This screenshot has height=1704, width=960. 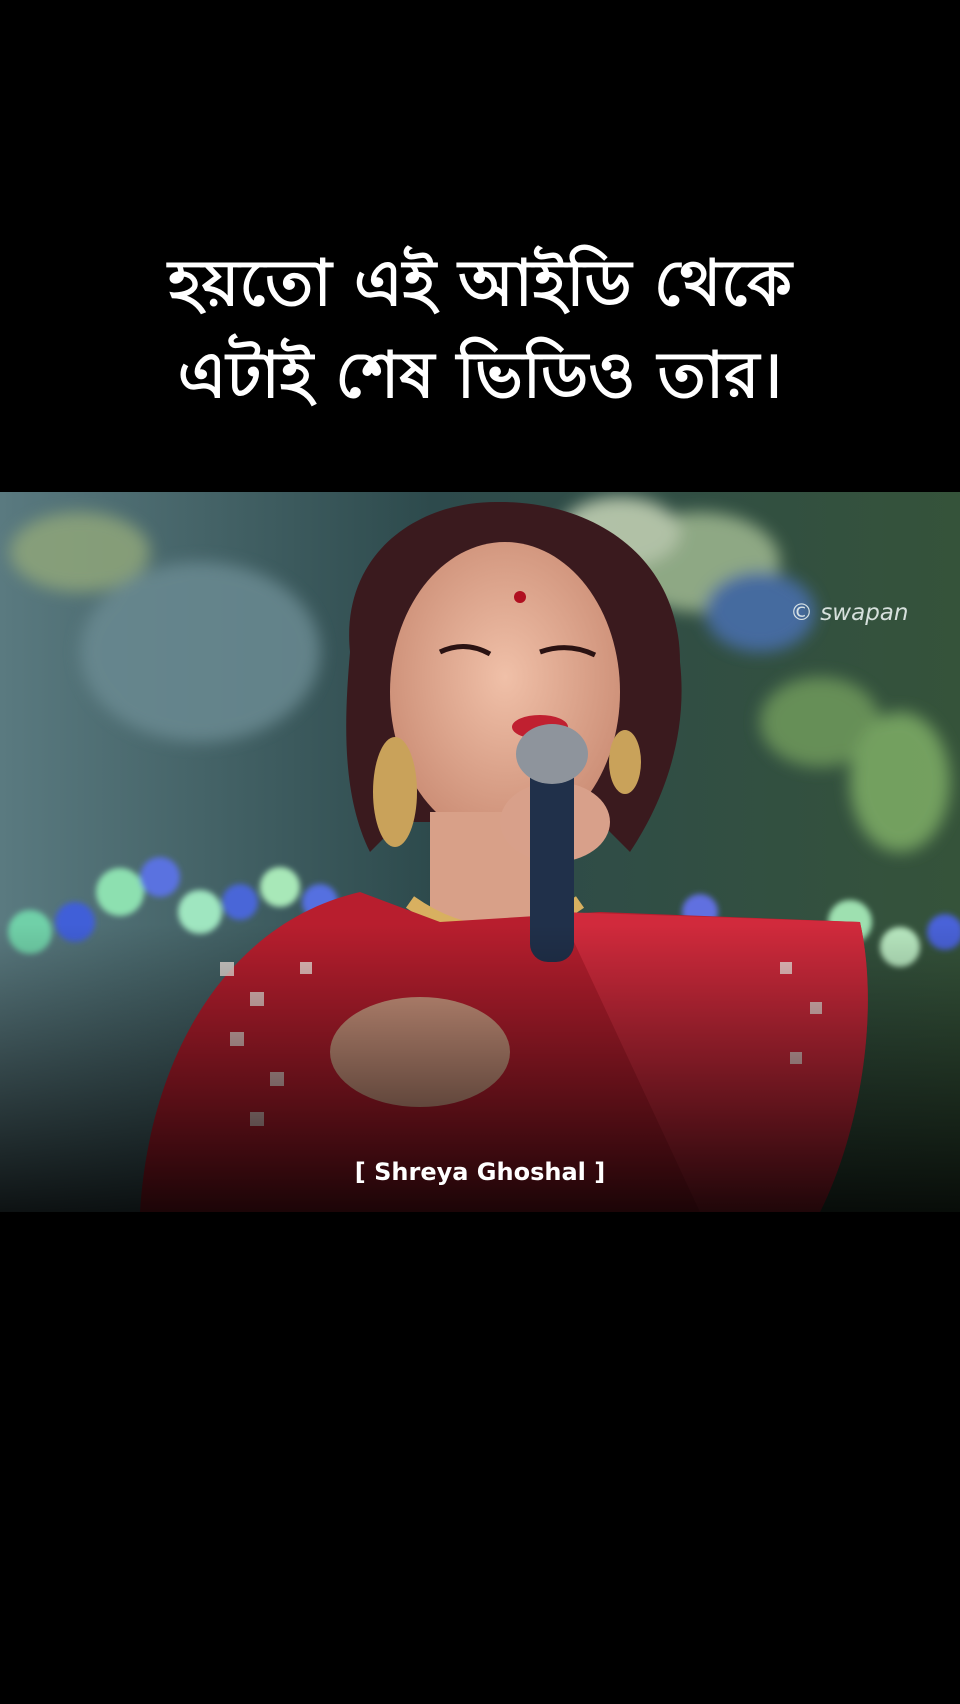 What do you see at coordinates (480, 376) in the screenshot?
I see `caption-line-2: এটাই শেষ ভিডিও তার।` at bounding box center [480, 376].